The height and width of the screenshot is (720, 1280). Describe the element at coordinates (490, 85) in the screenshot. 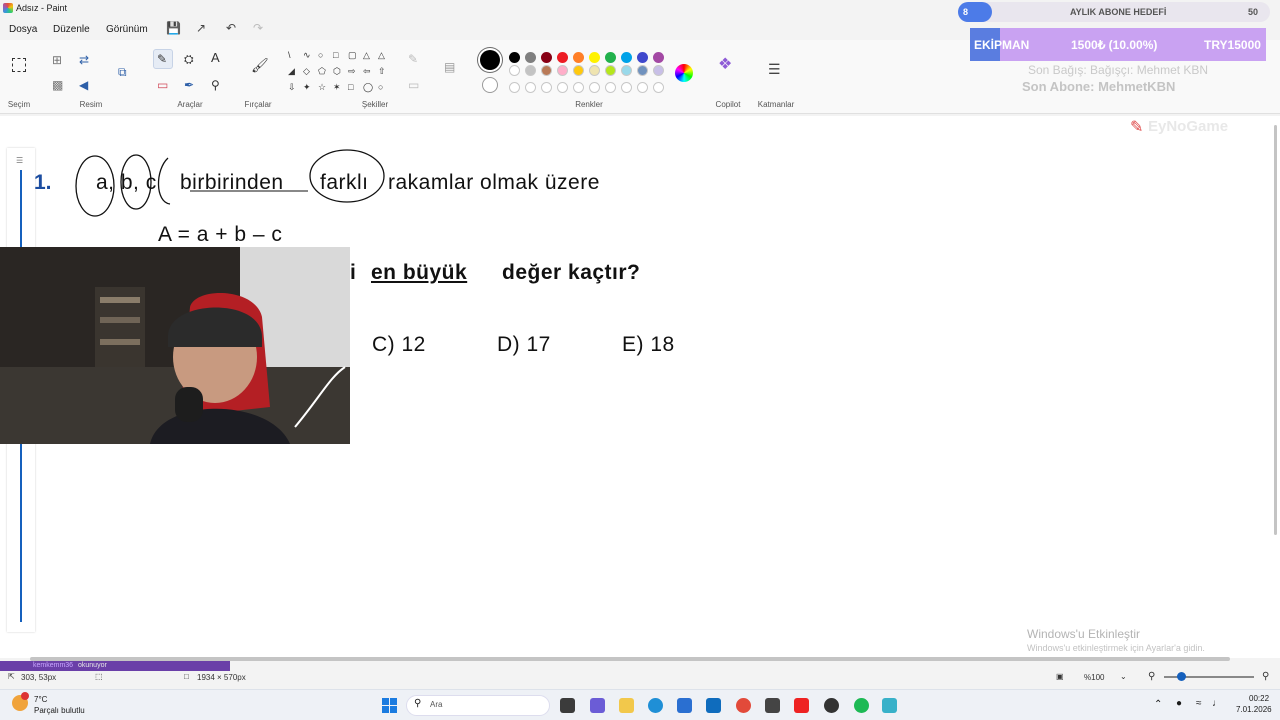

I see `secondary-color-swatch` at that location.